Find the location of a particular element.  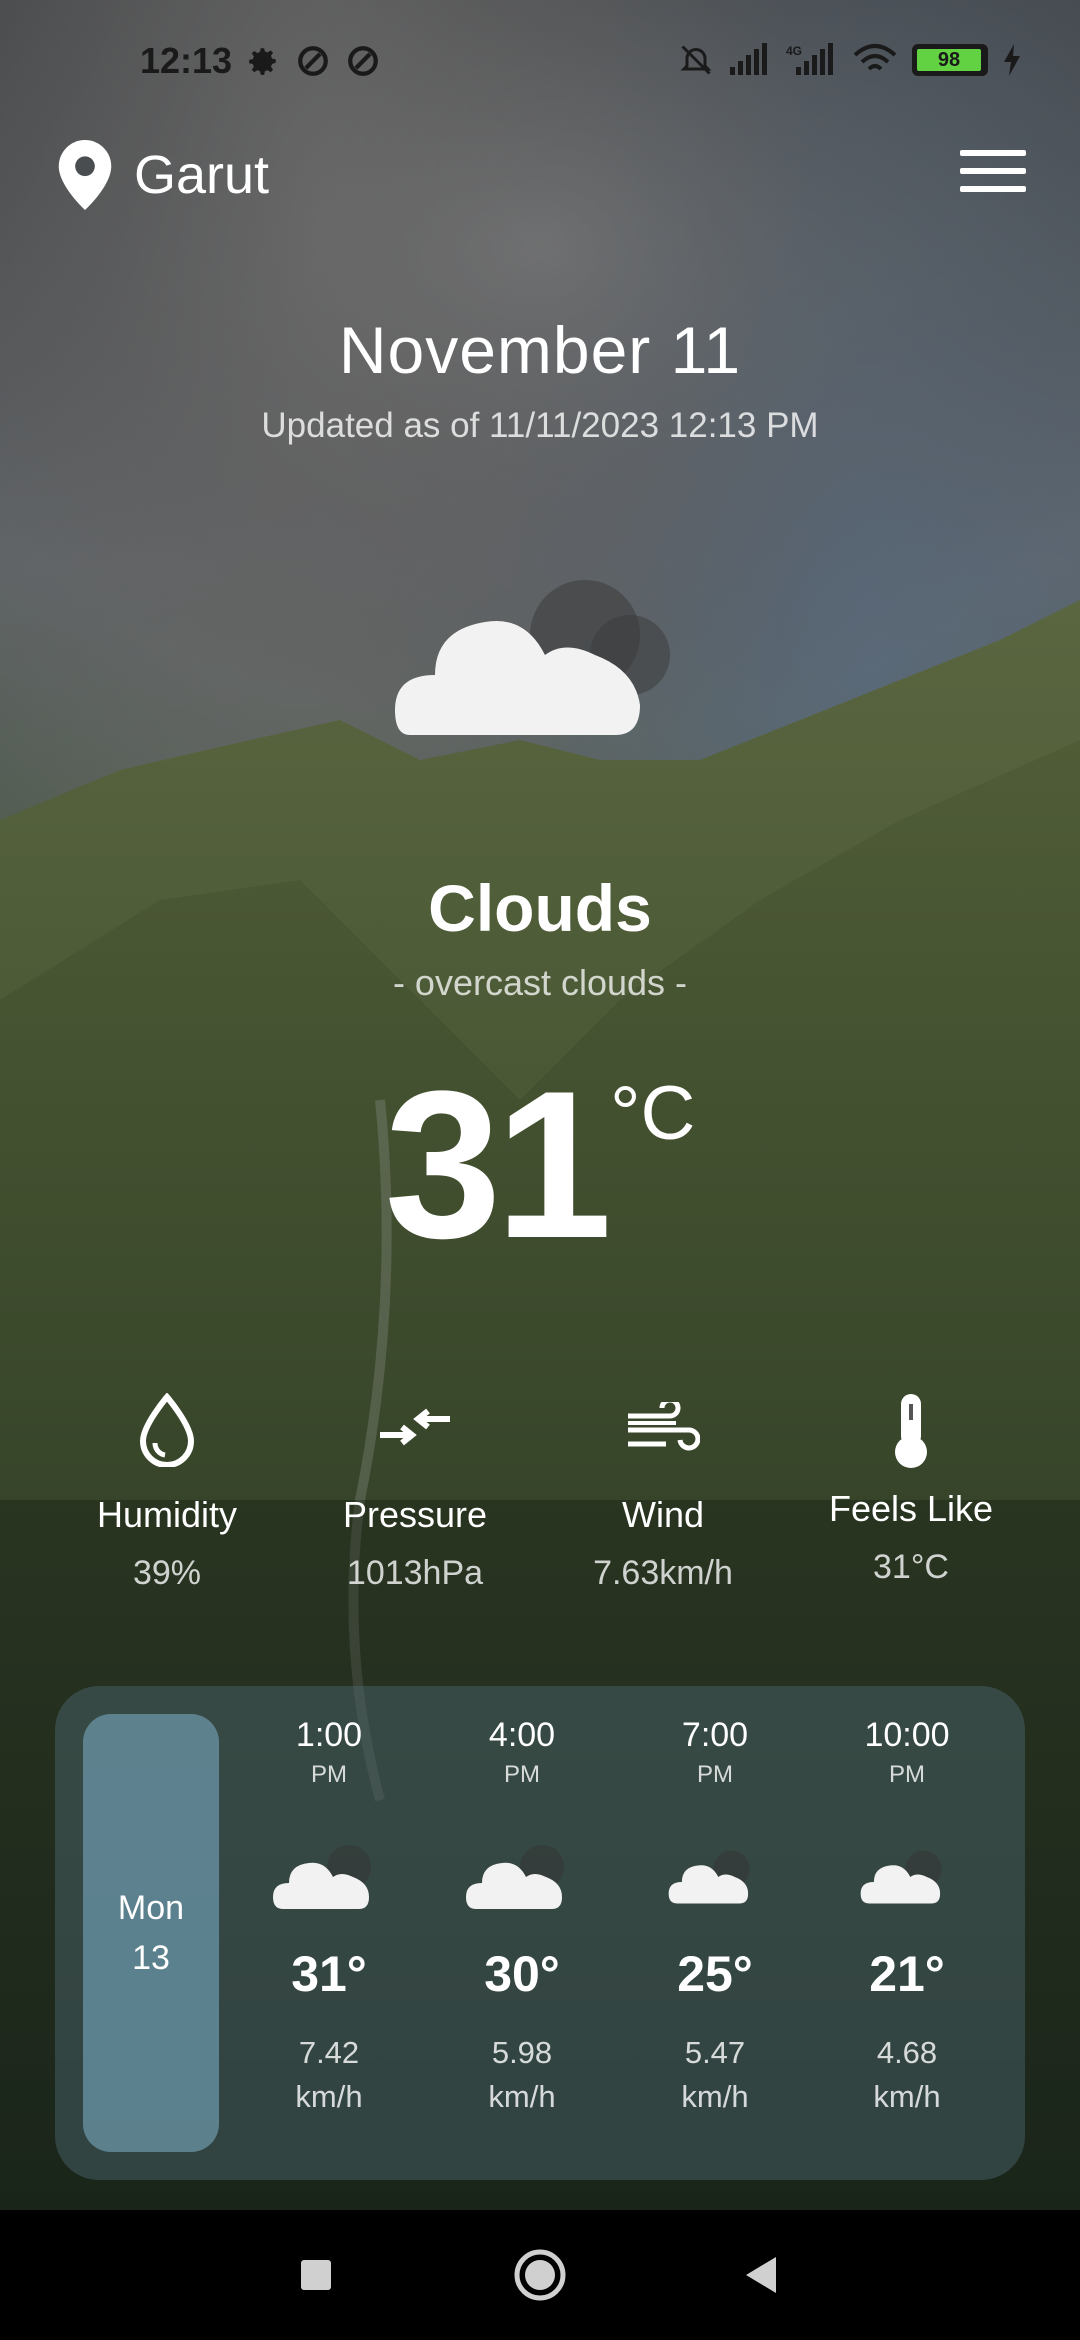

slot-time: 4:00 is located at coordinates (522, 1735).